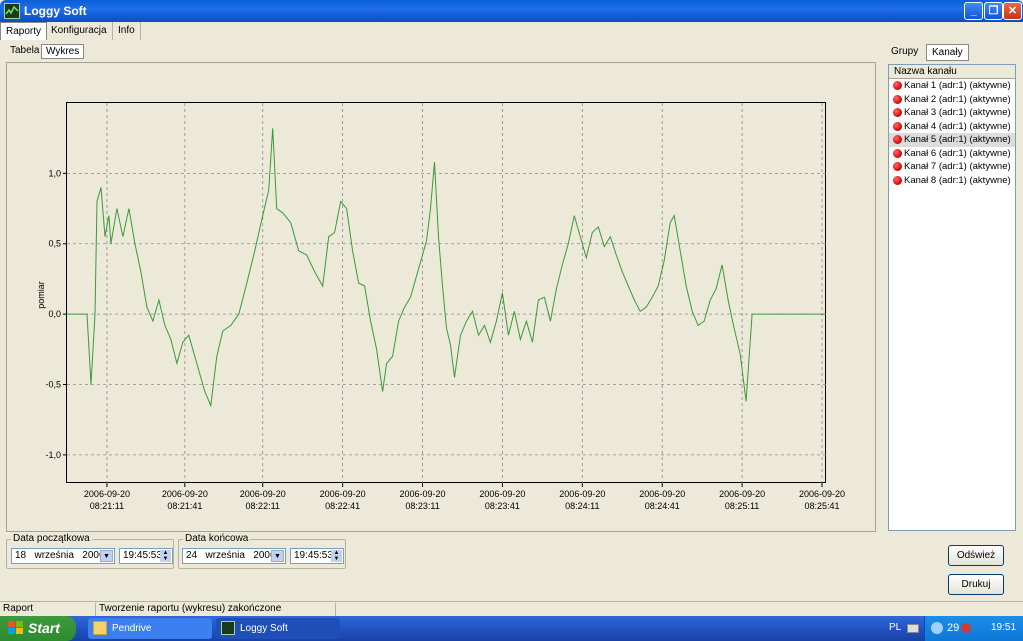  What do you see at coordinates (973, 11) in the screenshot?
I see `minimize-button: _` at bounding box center [973, 11].